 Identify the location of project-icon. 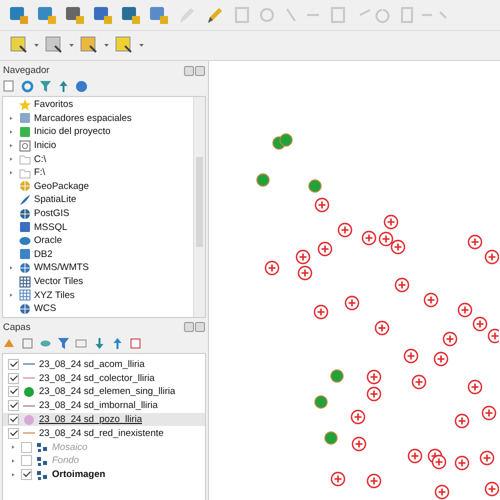
(25, 132).